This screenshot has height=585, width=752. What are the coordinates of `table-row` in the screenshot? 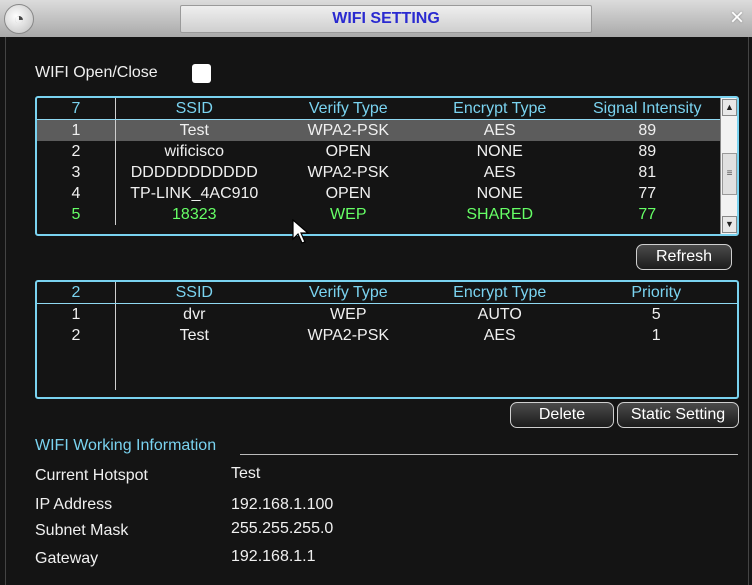 It's located at (387, 368).